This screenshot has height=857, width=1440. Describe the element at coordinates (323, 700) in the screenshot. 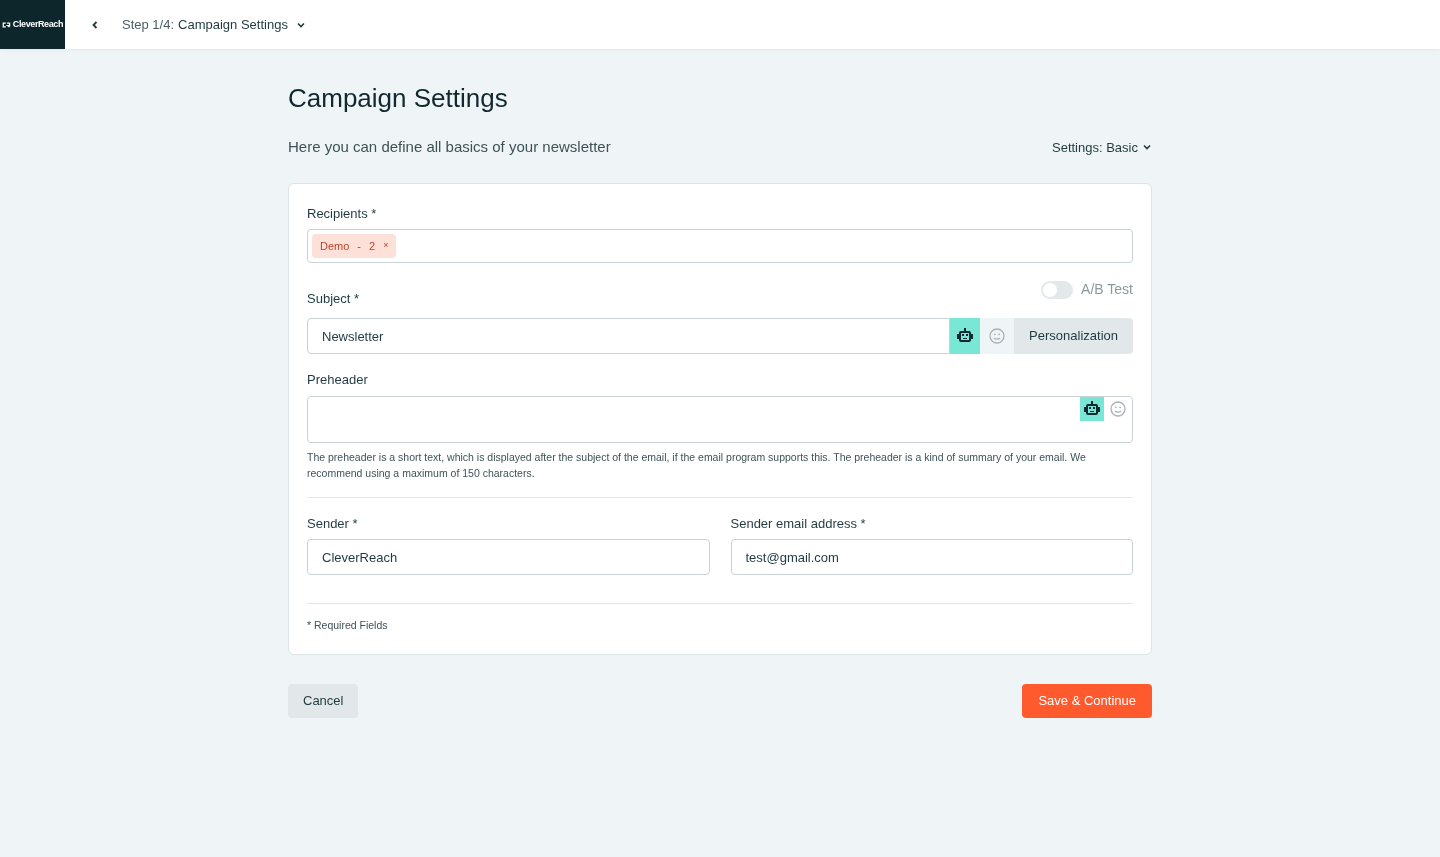

I see `cancel-button: Cancel` at that location.